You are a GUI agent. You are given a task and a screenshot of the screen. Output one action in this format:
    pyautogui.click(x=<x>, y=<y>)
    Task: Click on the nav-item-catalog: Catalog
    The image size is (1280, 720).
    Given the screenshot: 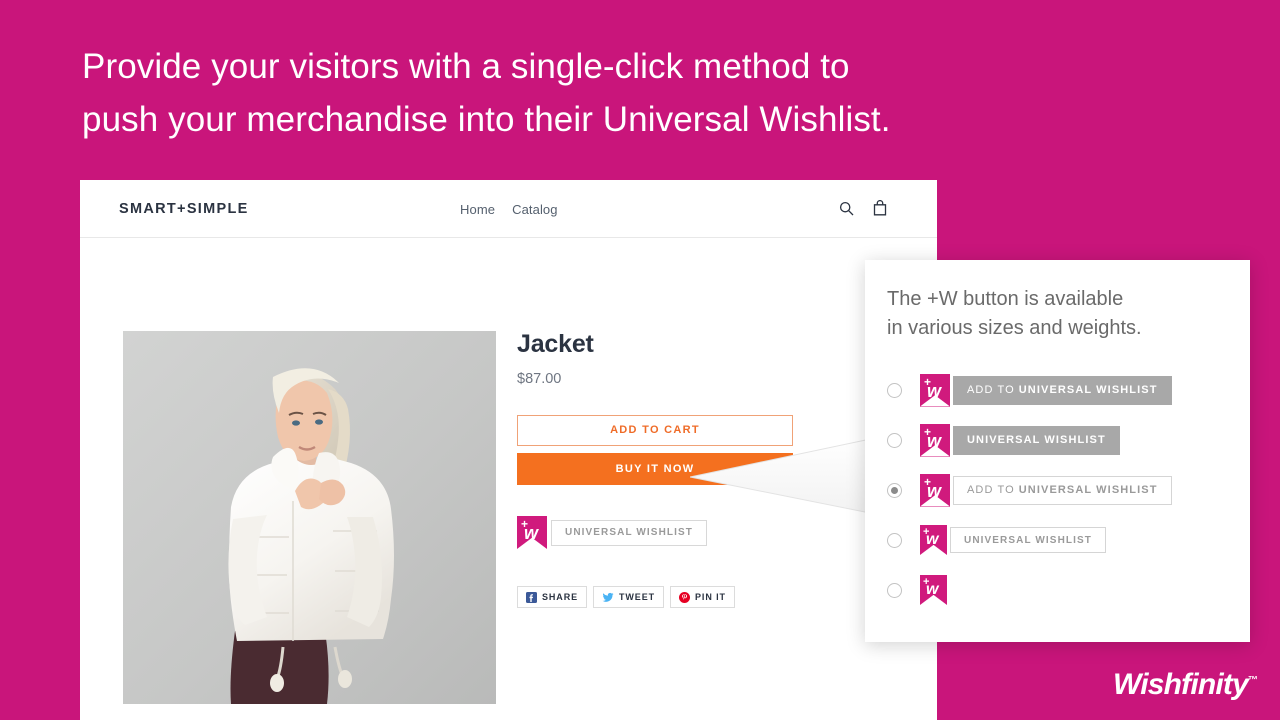 What is the action you would take?
    pyautogui.click(x=535, y=209)
    